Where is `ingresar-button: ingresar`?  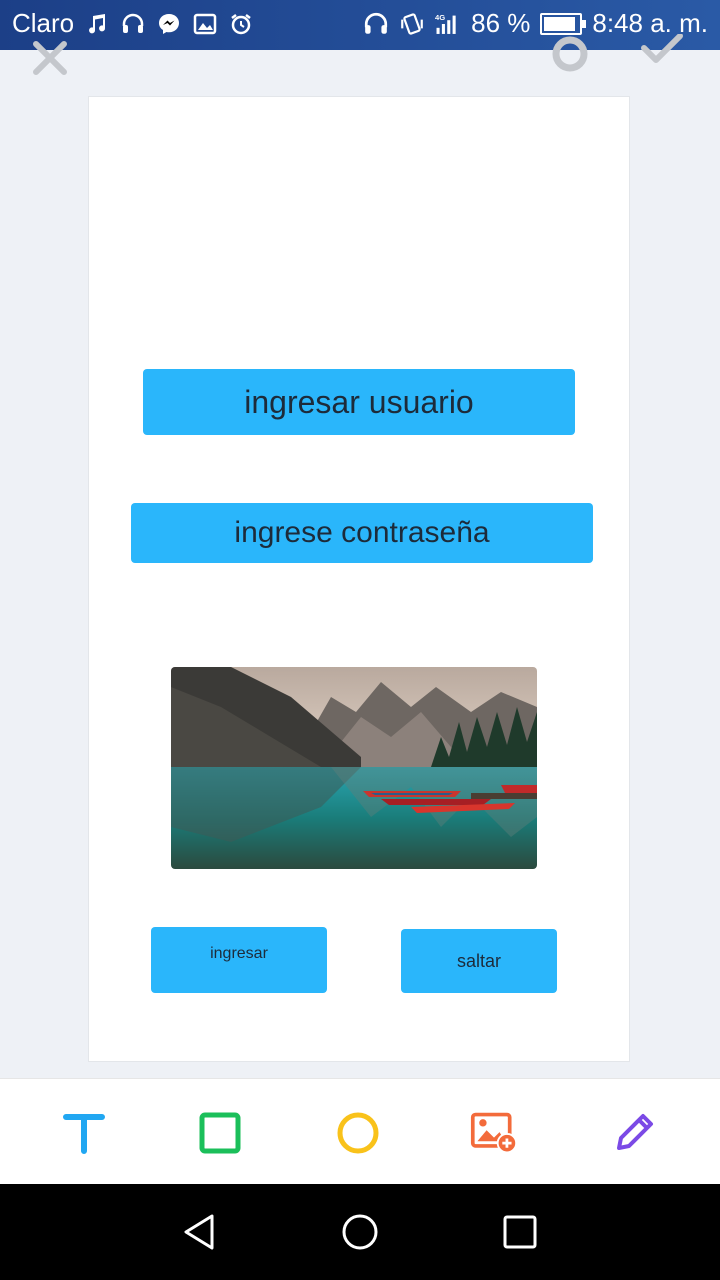 ingresar-button: ingresar is located at coordinates (239, 960).